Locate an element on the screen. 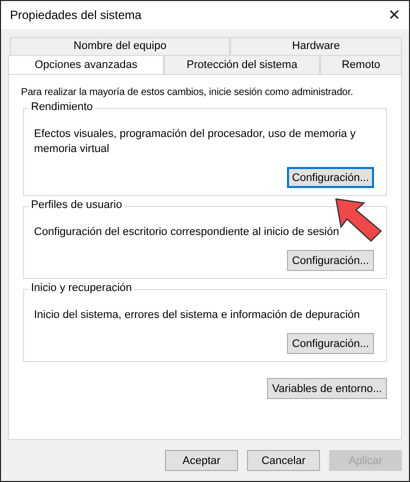 Image resolution: width=410 pixels, height=482 pixels. group-title: Inicio y recuperación is located at coordinates (81, 288).